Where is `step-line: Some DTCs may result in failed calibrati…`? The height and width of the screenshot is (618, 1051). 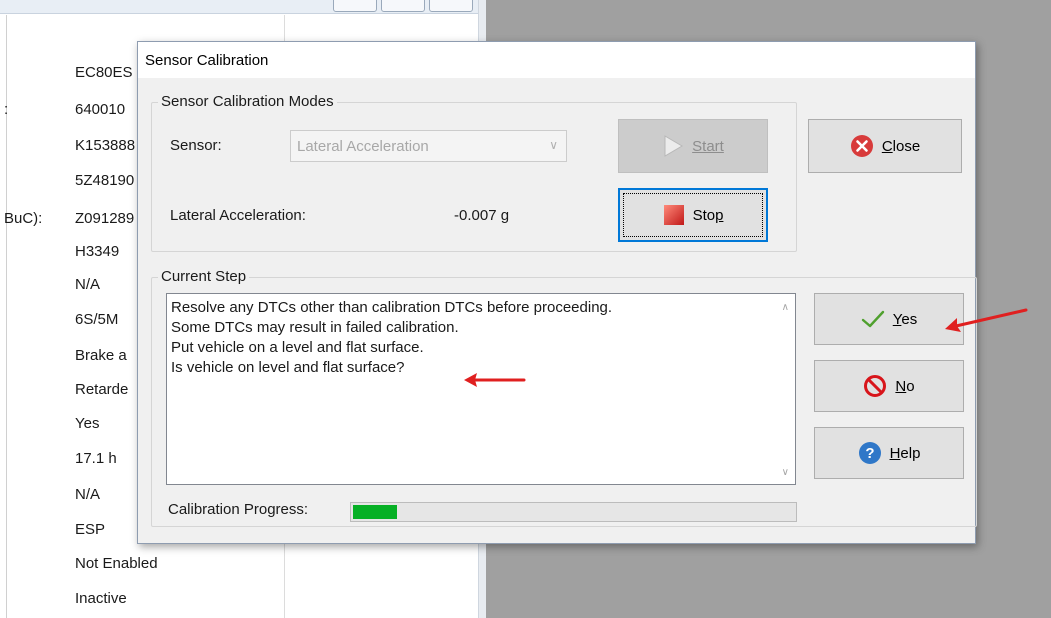
step-line: Some DTCs may result in failed calibrati… is located at coordinates (315, 327).